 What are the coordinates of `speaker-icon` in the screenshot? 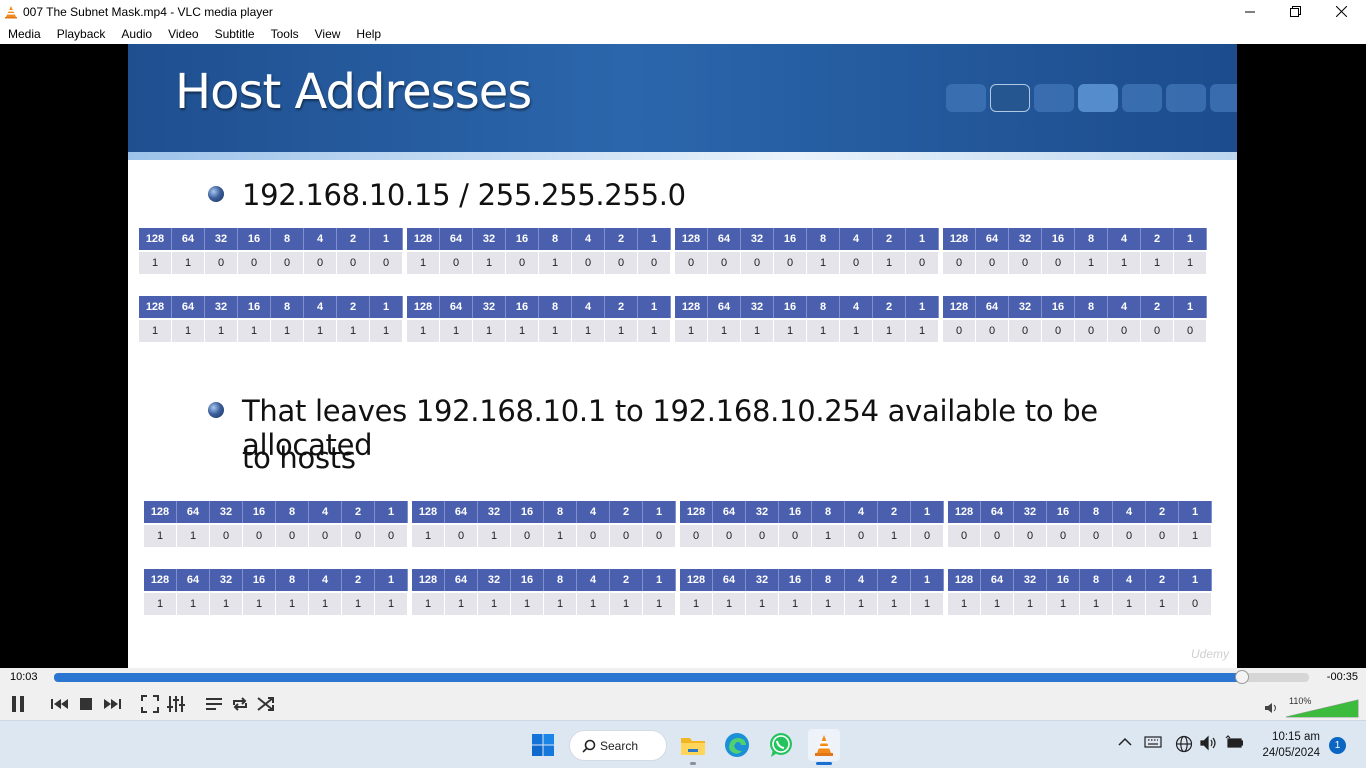 It's located at (1271, 708).